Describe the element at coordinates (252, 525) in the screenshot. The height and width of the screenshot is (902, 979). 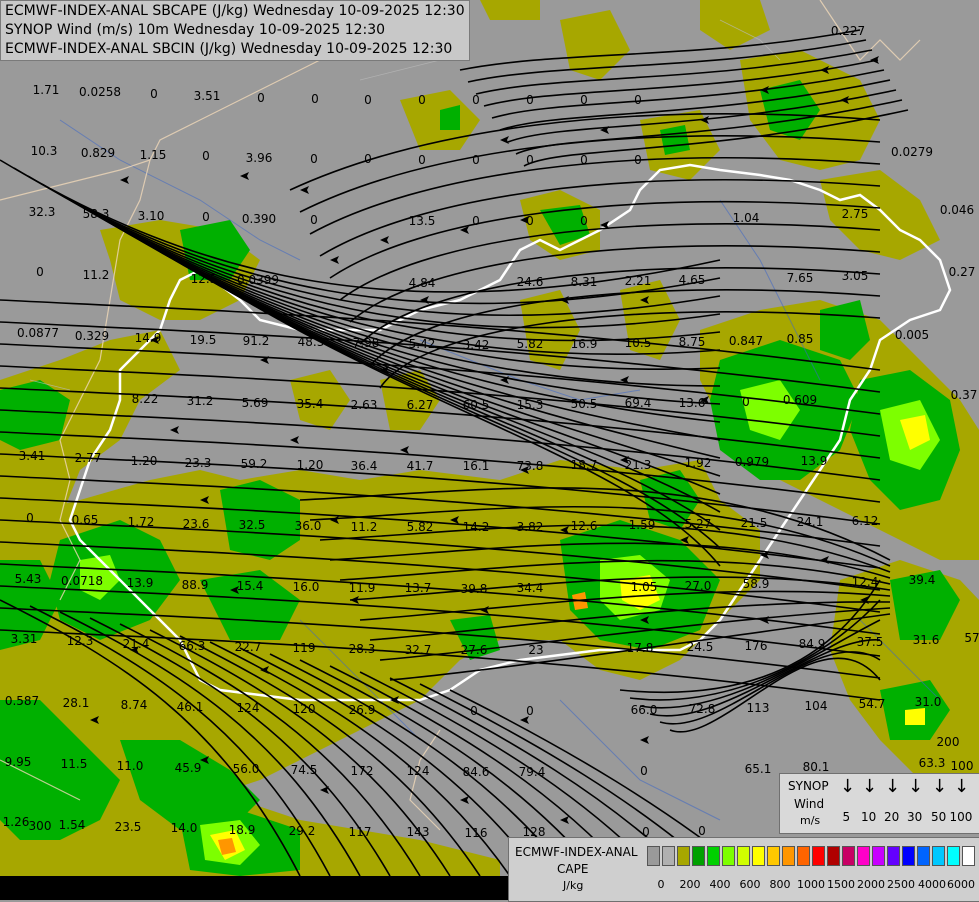
I see `station-value: 32.5` at that location.